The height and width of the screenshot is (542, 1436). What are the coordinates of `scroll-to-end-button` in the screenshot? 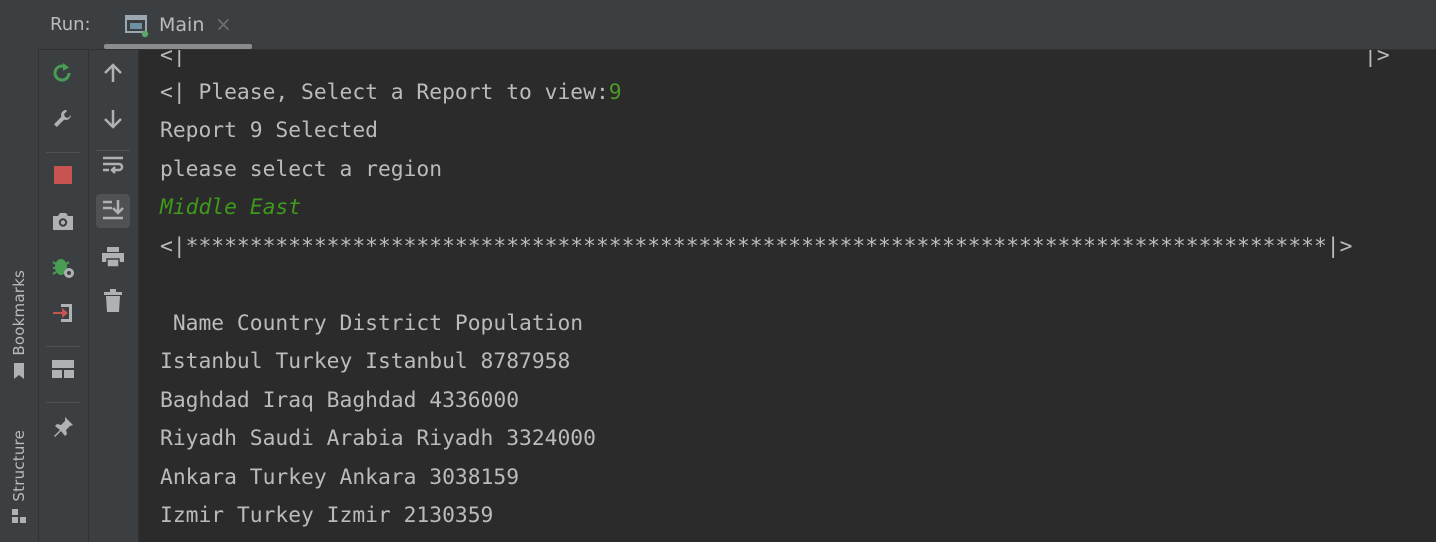 It's located at (113, 211).